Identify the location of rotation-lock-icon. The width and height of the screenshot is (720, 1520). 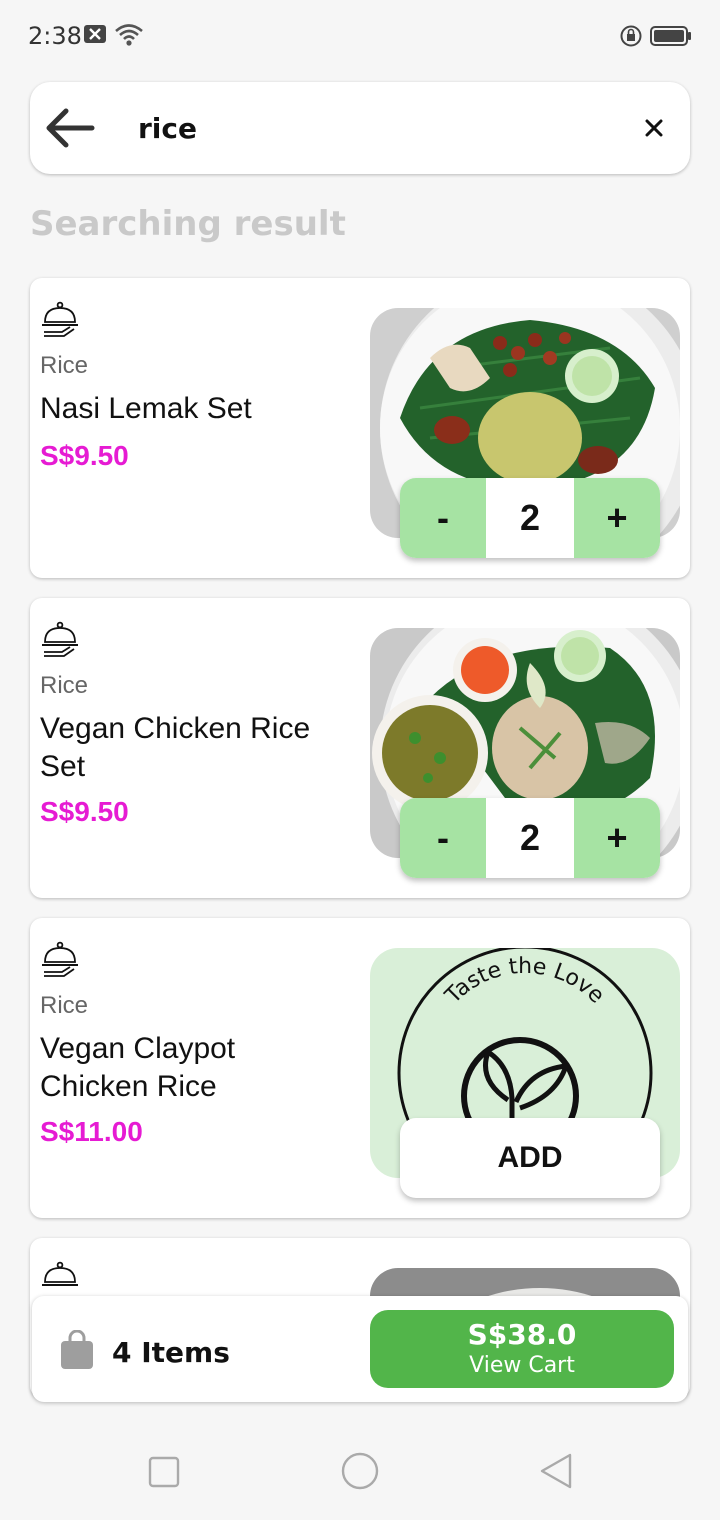
(631, 36).